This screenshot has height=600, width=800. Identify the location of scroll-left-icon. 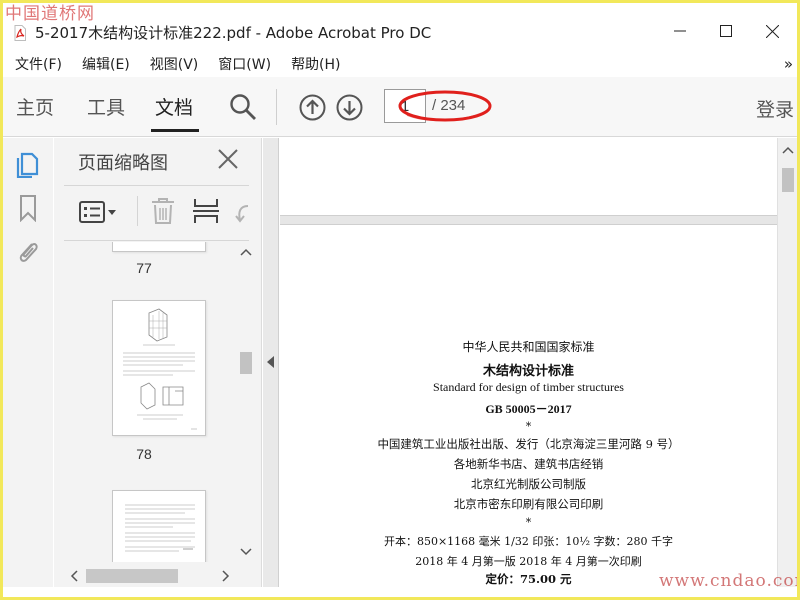
(74, 576).